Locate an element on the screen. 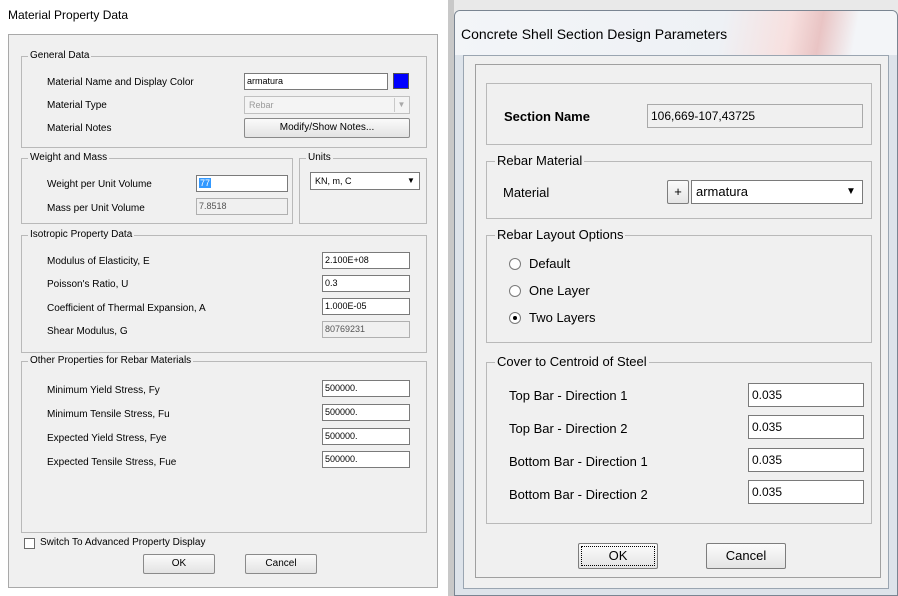  general-data-title: General Data is located at coordinates (60, 56).